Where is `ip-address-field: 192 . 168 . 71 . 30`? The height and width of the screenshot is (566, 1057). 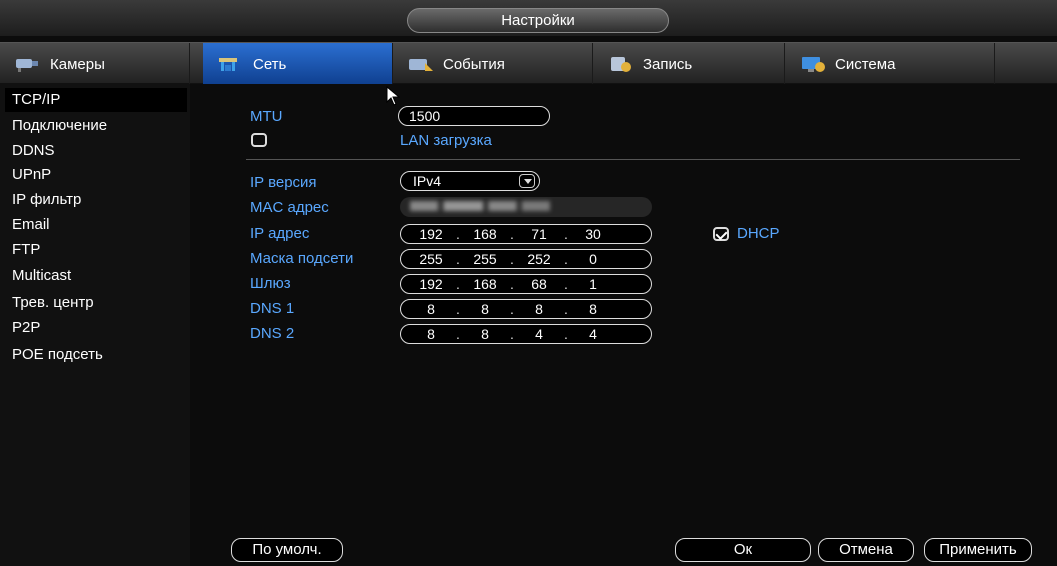
ip-address-field: 192 . 168 . 71 . 30 is located at coordinates (526, 234).